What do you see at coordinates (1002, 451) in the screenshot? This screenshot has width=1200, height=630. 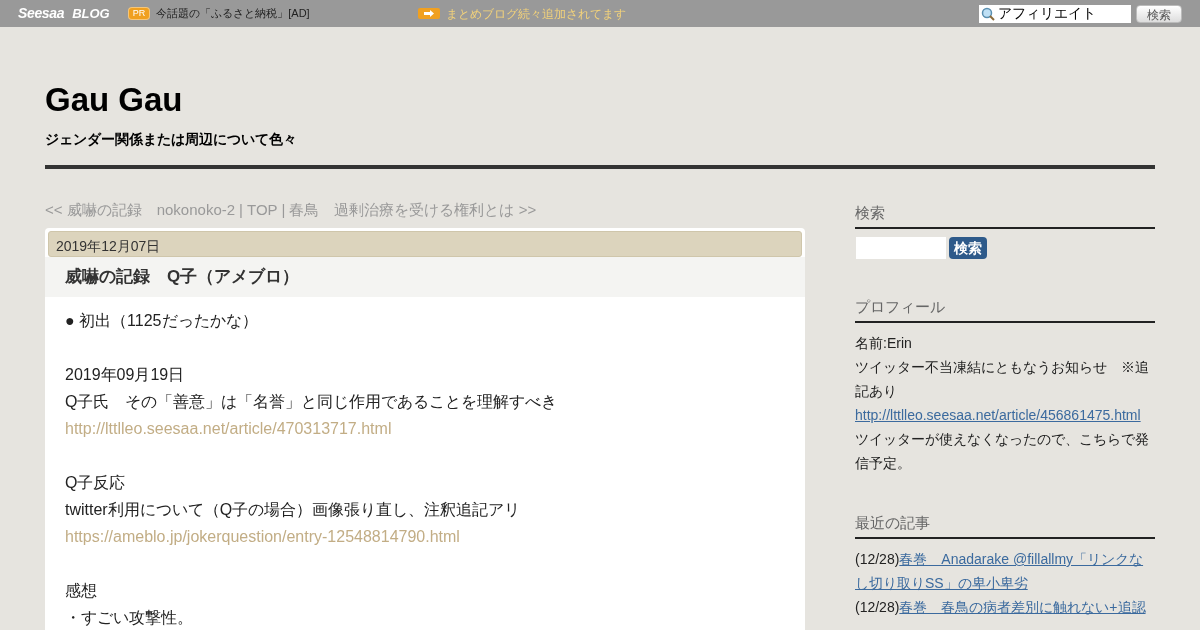 I see `body-text: ツイッターが使えなくなったので、こちらで発信予定。` at bounding box center [1002, 451].